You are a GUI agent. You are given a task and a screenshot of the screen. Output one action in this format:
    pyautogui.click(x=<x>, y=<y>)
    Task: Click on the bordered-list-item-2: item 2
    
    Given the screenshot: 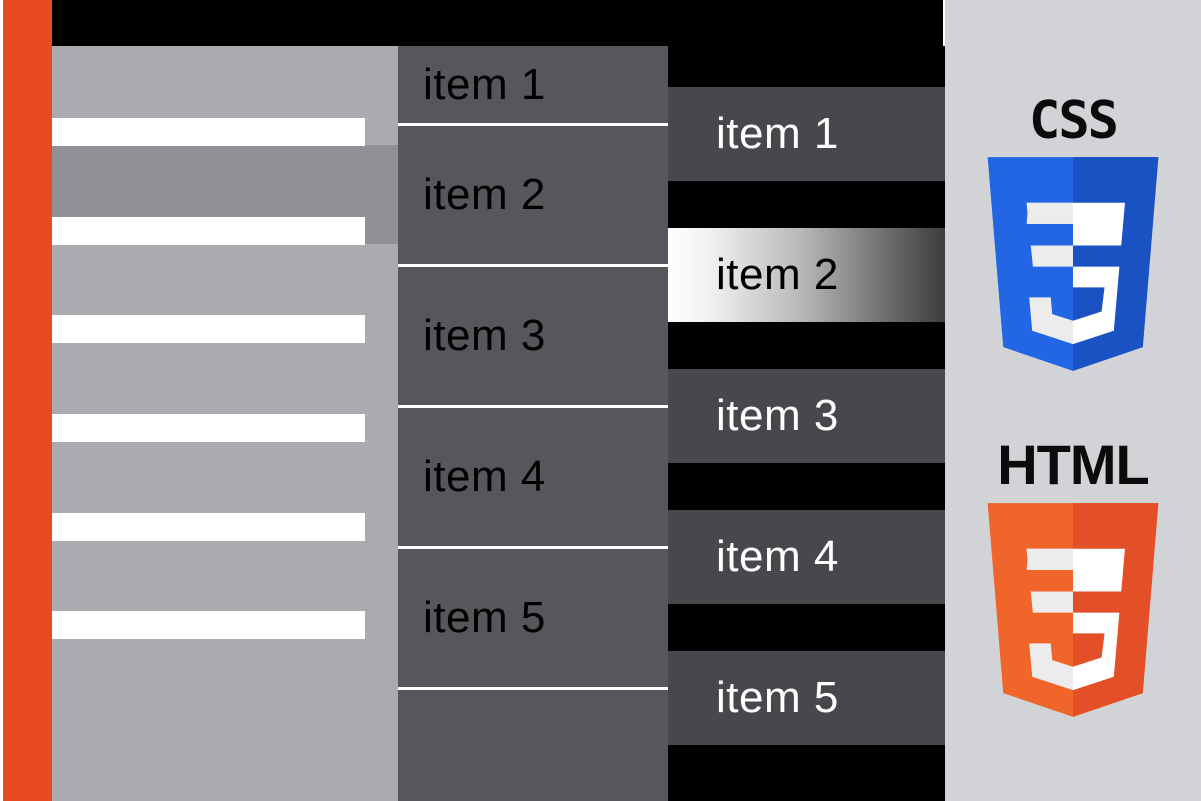 What is the action you would take?
    pyautogui.click(x=533, y=196)
    